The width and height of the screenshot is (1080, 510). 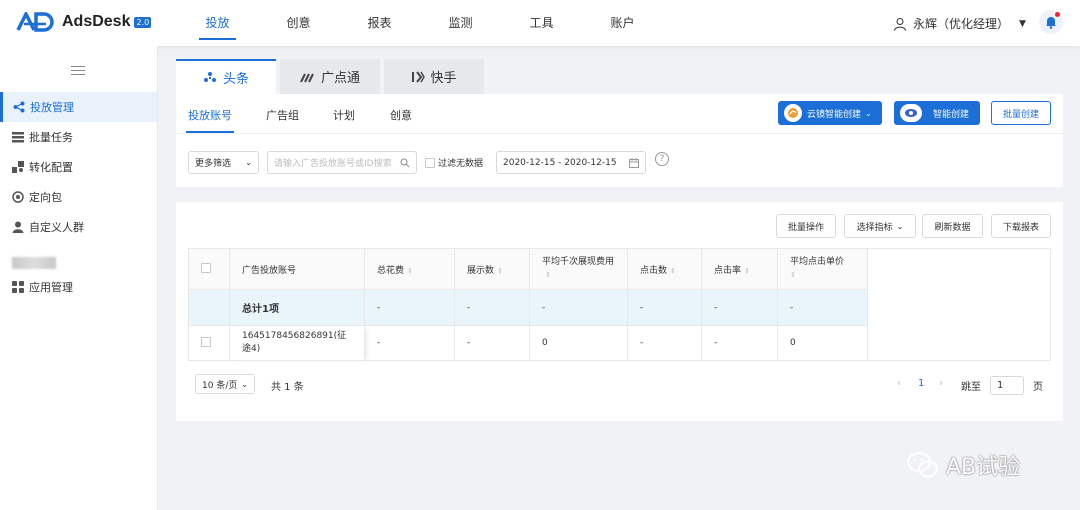 I want to click on select-all-cell, so click(x=209, y=269).